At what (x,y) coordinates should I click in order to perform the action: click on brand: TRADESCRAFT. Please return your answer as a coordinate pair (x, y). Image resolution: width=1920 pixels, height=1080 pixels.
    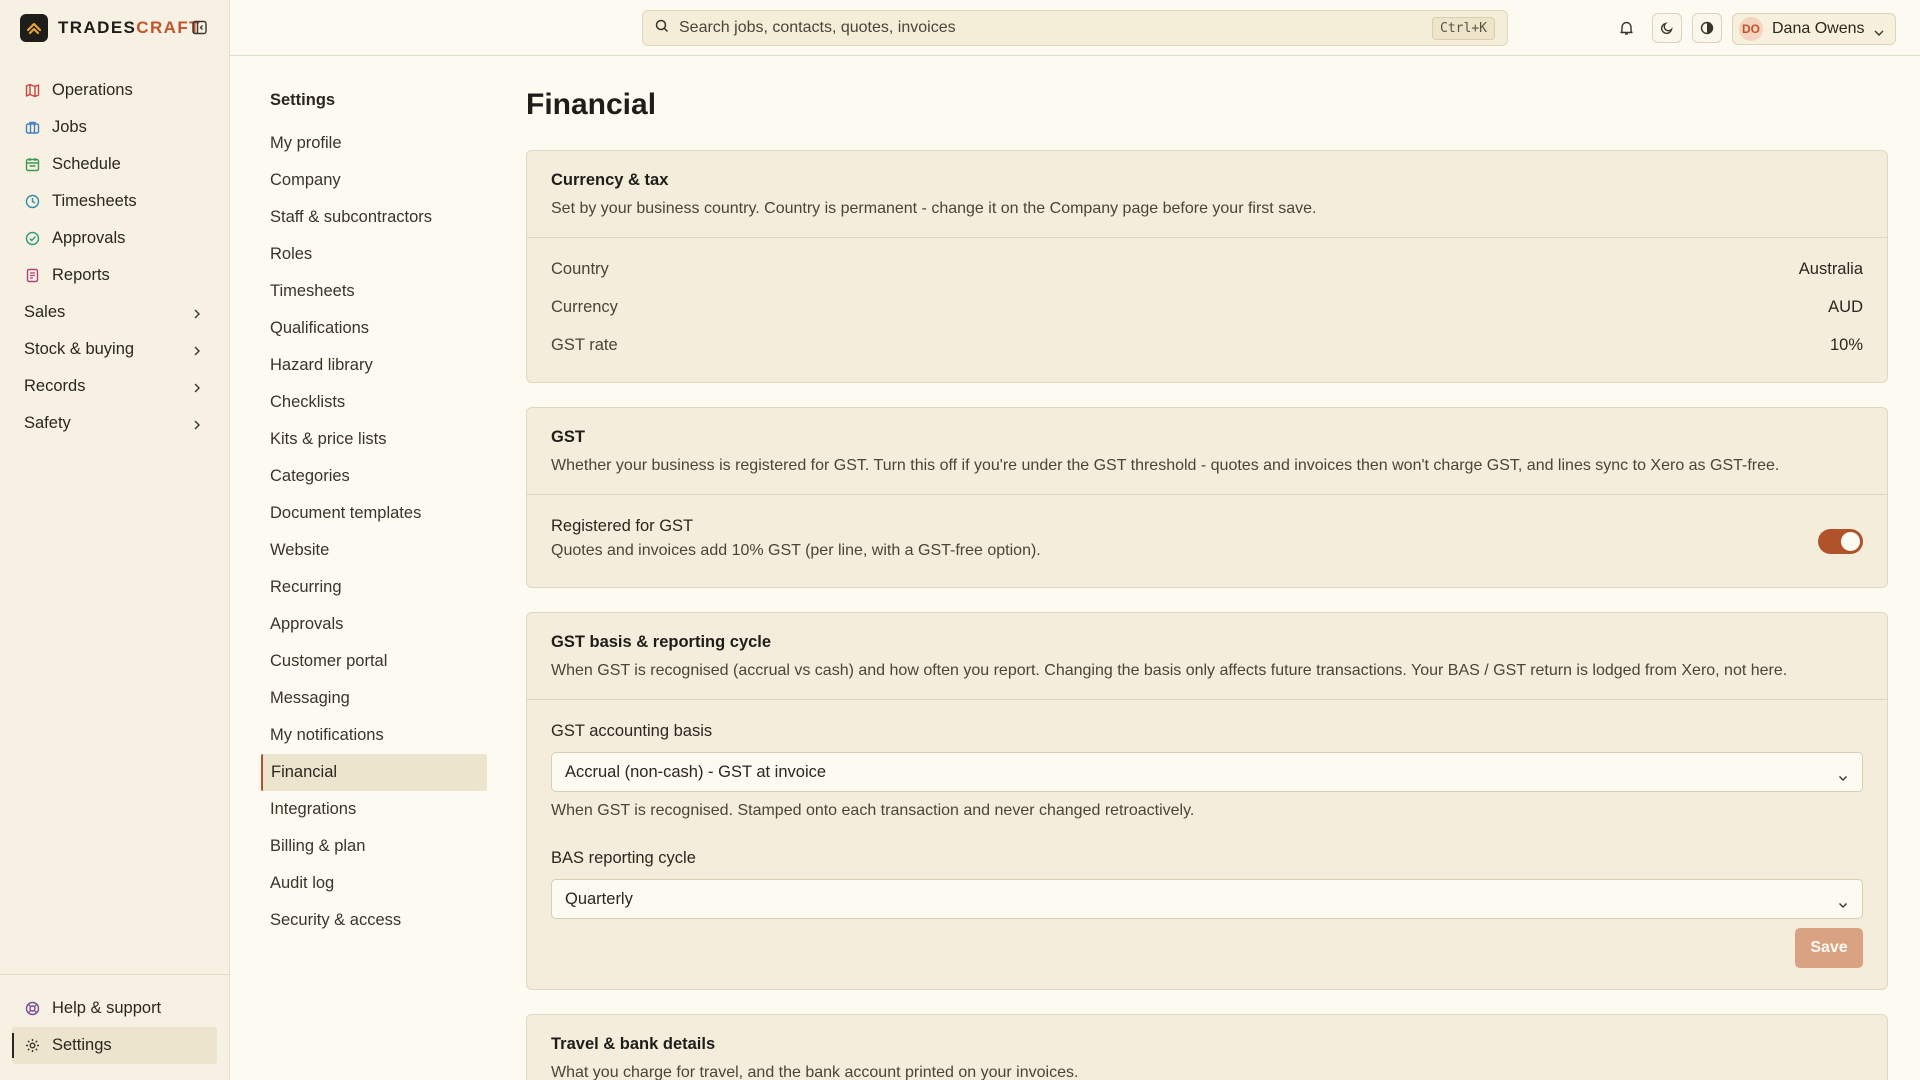
    Looking at the image, I should click on (110, 28).